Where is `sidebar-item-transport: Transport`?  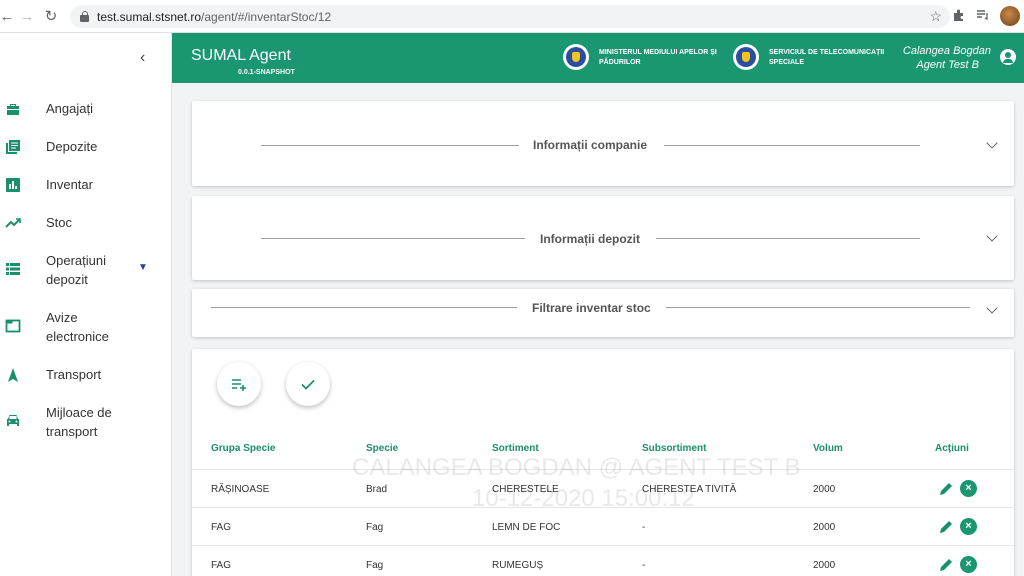
sidebar-item-transport: Transport is located at coordinates (86, 374).